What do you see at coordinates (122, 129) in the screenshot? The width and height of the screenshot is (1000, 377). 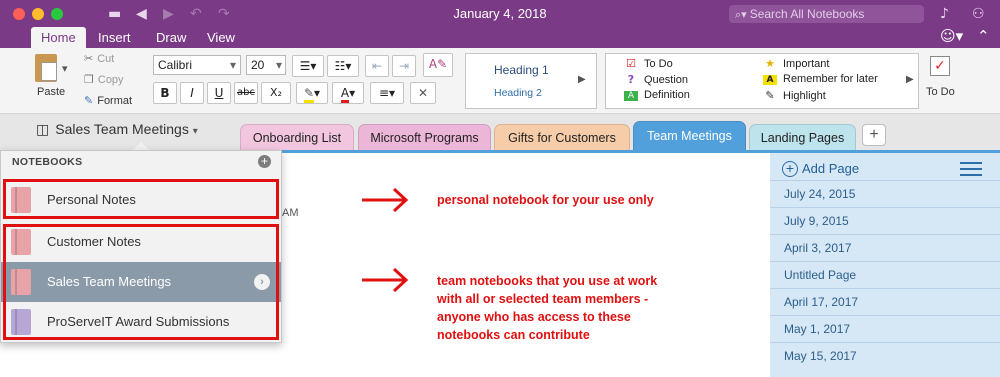 I see `current-notebook-label: Sales Team Meetings` at bounding box center [122, 129].